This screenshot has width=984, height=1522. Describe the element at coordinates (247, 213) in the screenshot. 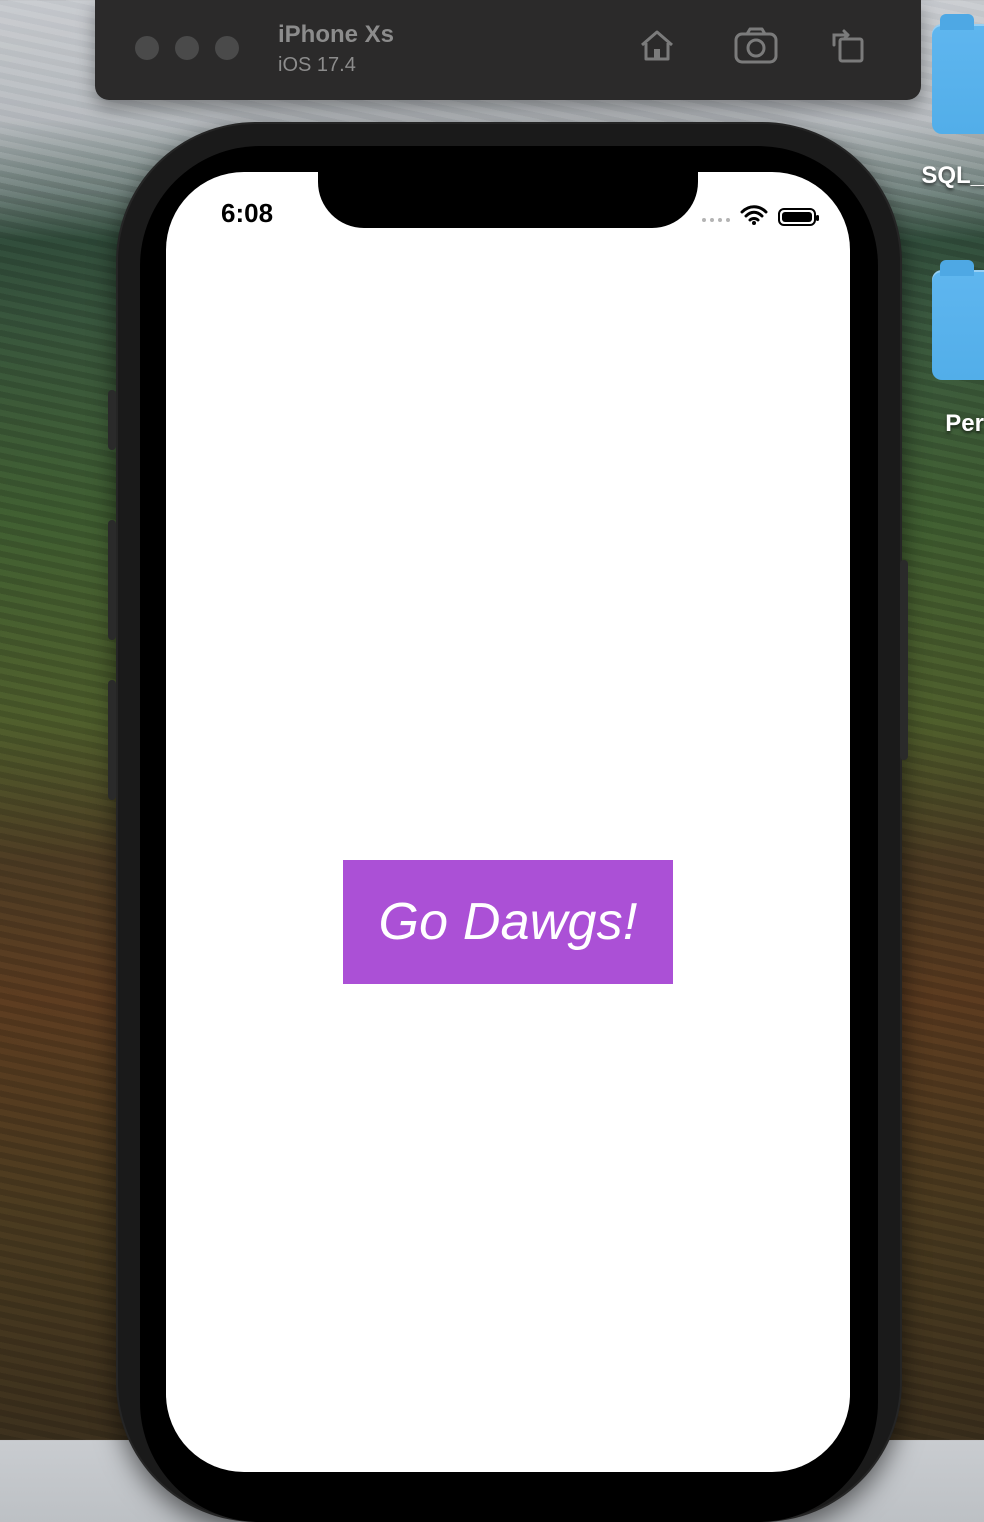

I see `status-time: 6:08` at that location.